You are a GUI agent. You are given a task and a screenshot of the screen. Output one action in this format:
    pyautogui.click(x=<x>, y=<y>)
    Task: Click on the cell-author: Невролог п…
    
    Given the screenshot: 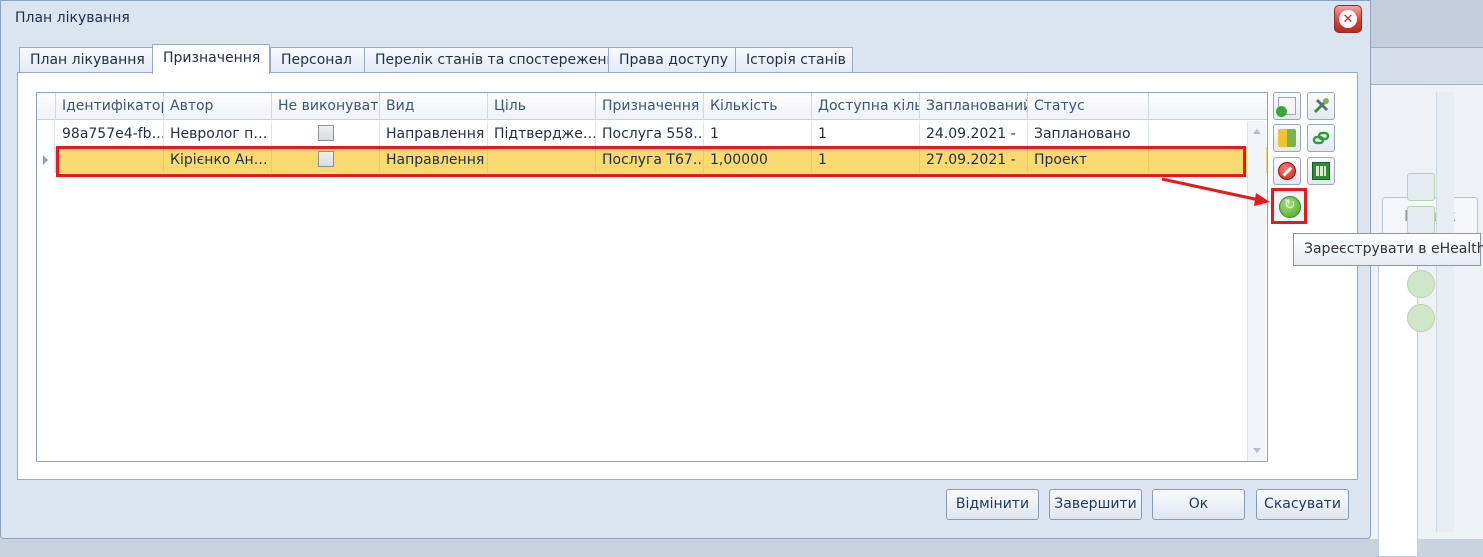 What is the action you would take?
    pyautogui.click(x=218, y=134)
    